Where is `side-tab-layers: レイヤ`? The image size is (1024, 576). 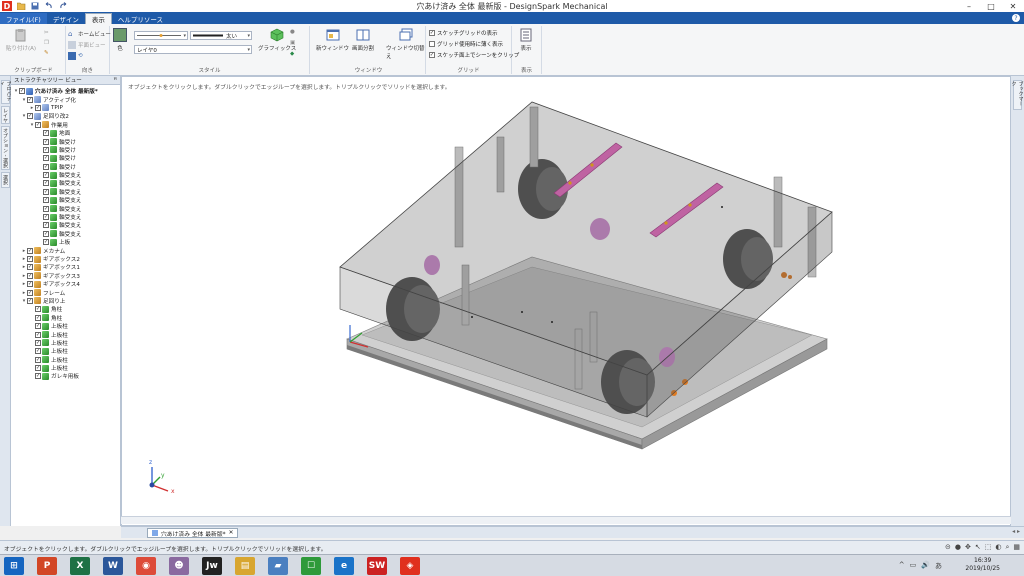 side-tab-layers: レイヤ is located at coordinates (5, 115).